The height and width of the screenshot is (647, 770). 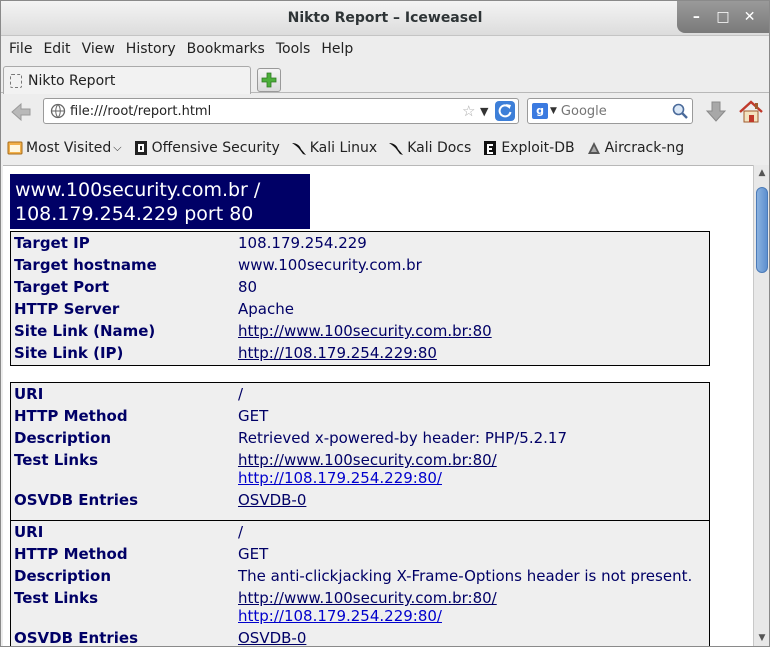 I want to click on http-server-value: Apache, so click(x=266, y=309).